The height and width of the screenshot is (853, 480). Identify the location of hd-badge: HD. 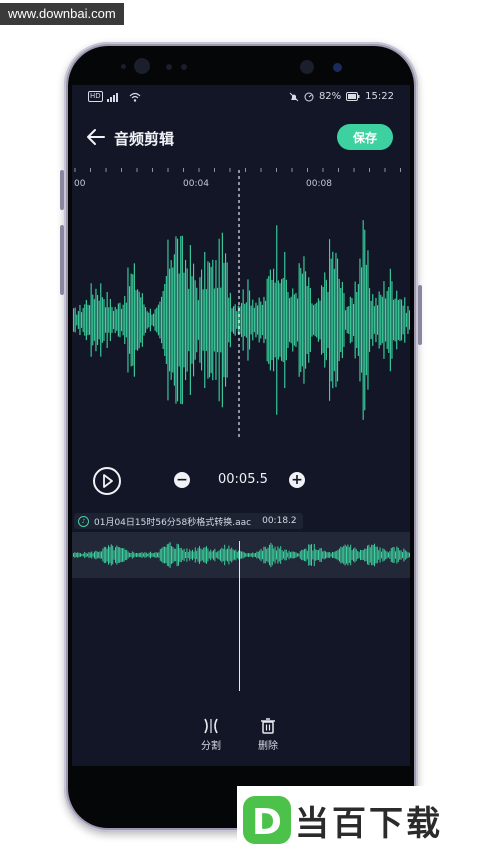
(95, 96).